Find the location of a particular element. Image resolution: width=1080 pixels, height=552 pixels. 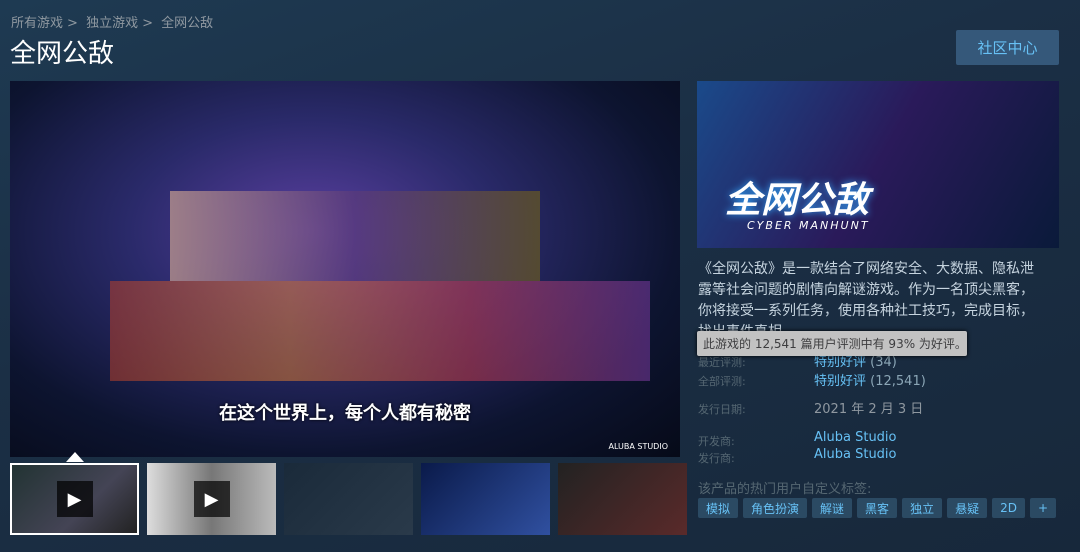

page-title: 全网公敌 is located at coordinates (62, 54).